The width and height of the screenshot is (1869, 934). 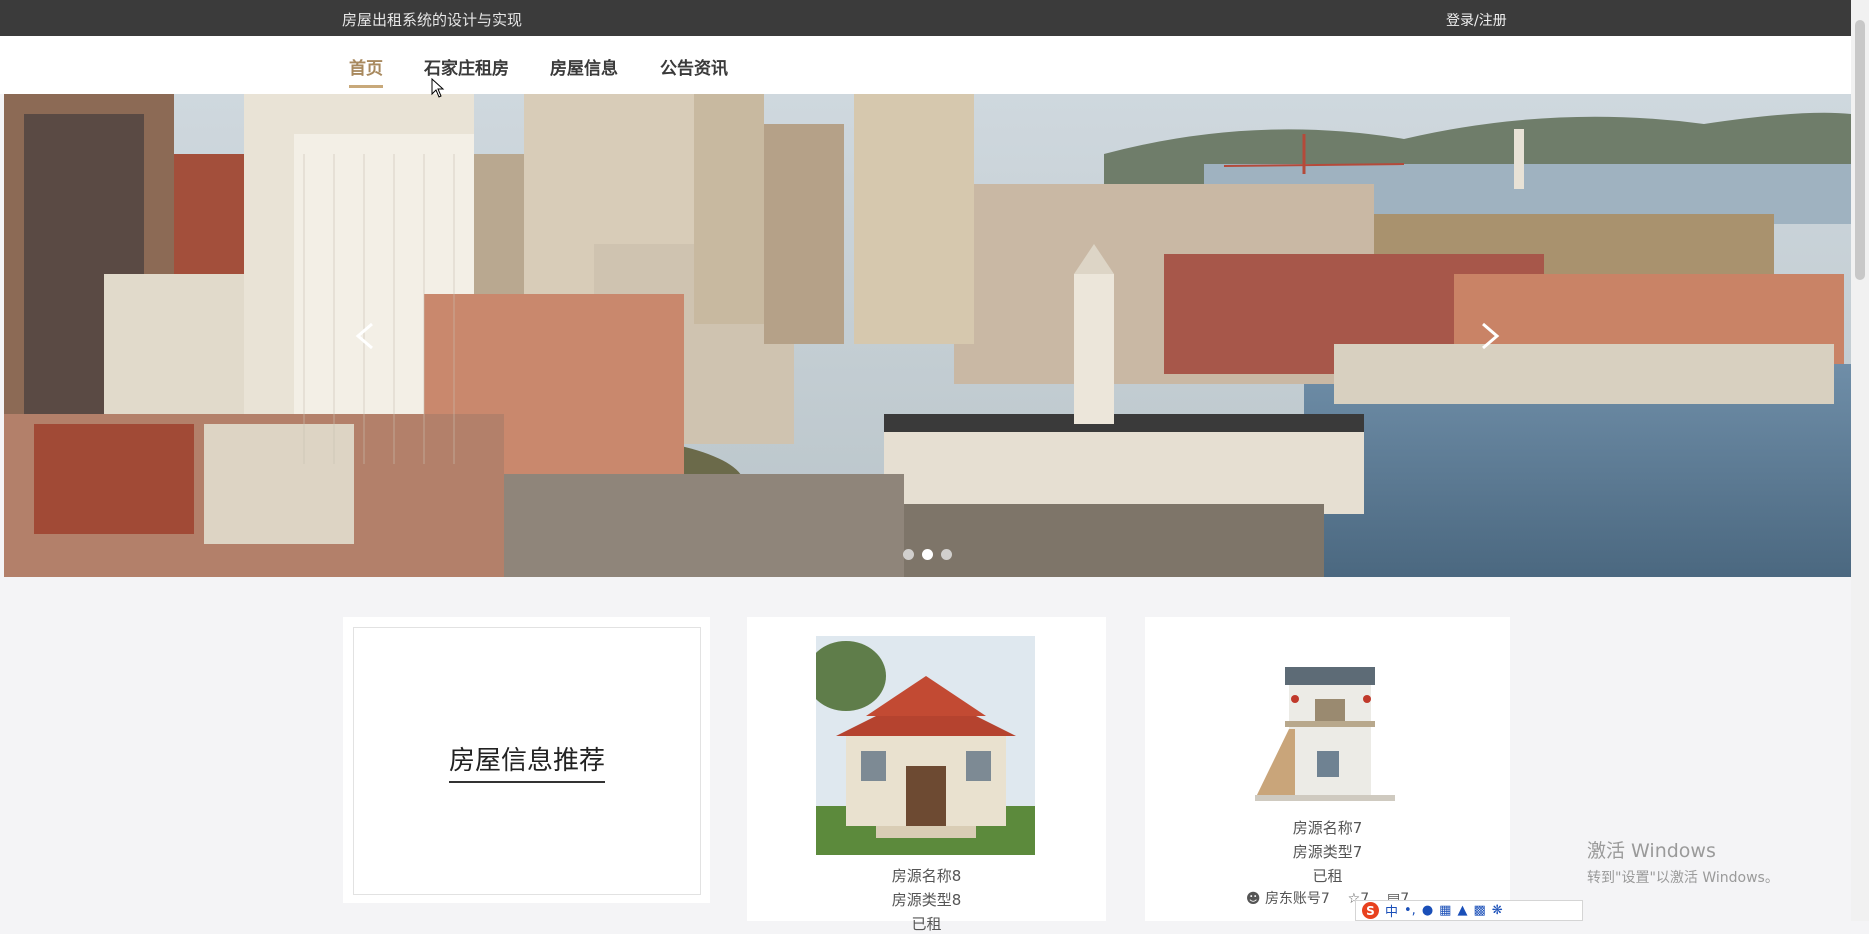 What do you see at coordinates (432, 20) in the screenshot?
I see `site-title: 房屋出租系统的设计与实现` at bounding box center [432, 20].